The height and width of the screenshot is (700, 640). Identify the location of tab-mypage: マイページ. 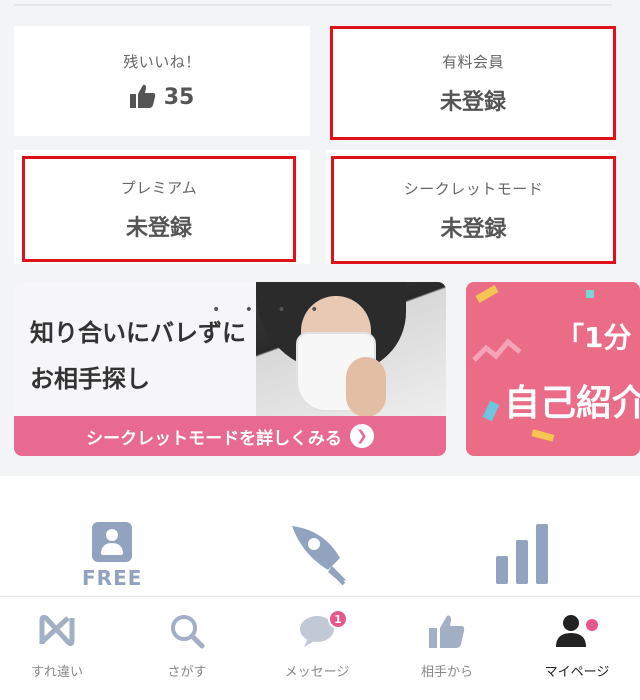
(577, 646).